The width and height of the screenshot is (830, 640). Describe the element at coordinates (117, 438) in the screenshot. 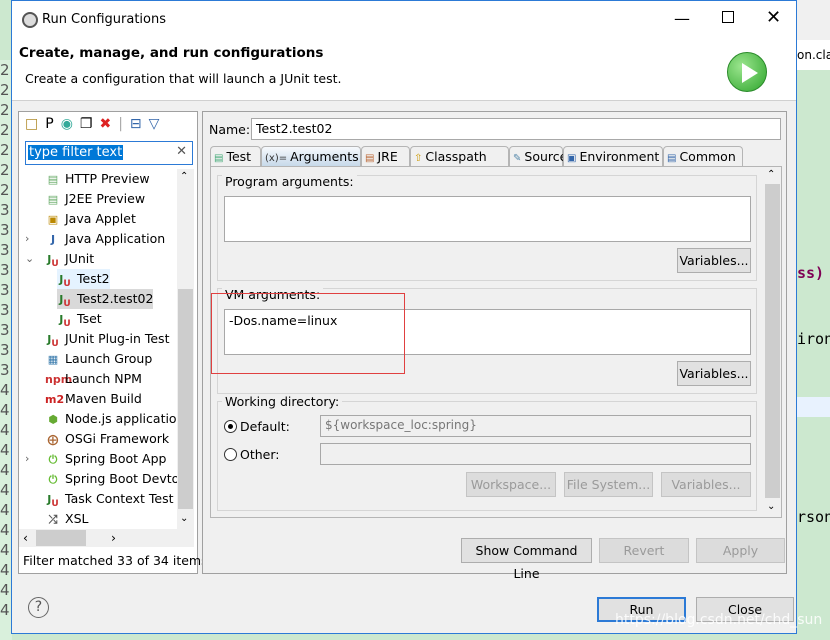

I see `tree-item-label: OSGi Framework` at that location.